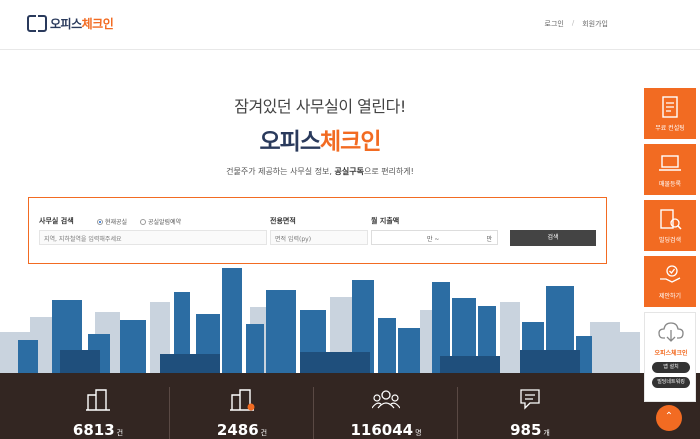 The height and width of the screenshot is (439, 700). I want to click on chevron-up-icon: ⌃, so click(669, 416).